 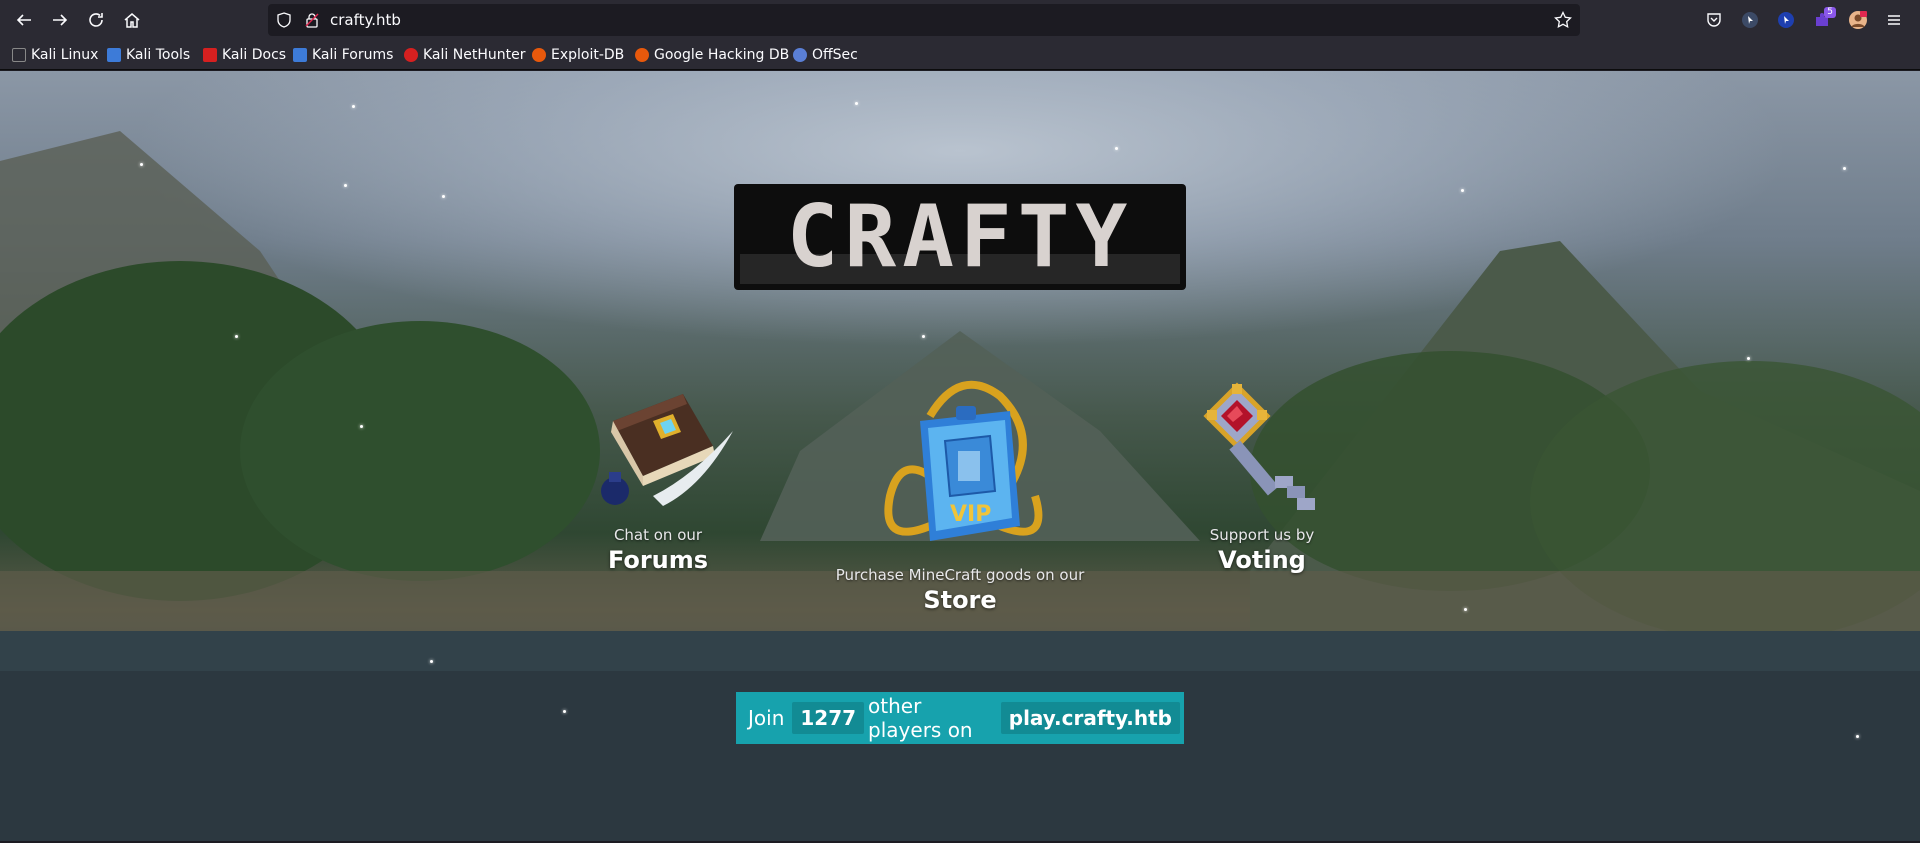 What do you see at coordinates (1563, 20) in the screenshot?
I see `bookmark-star-icon` at bounding box center [1563, 20].